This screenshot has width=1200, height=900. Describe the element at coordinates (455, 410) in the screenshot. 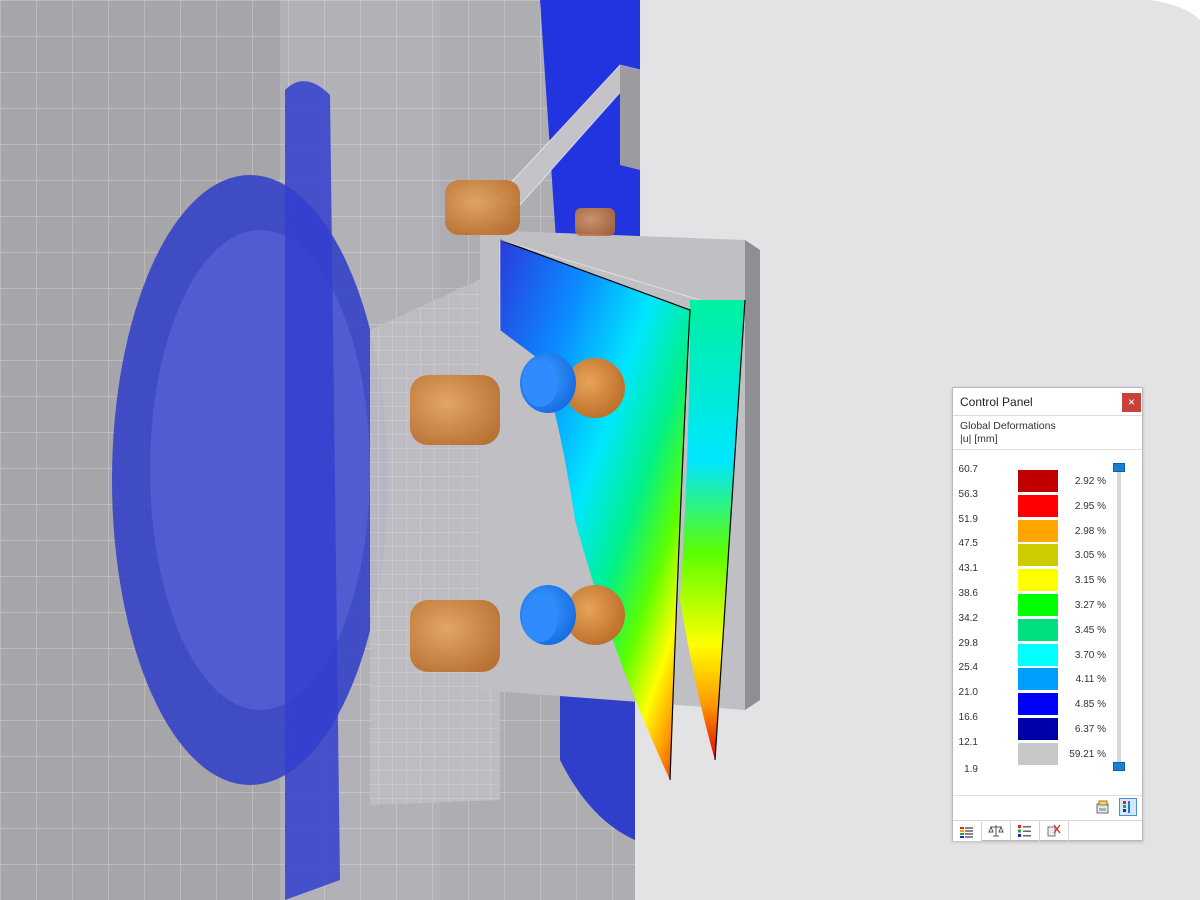

I see `bolt-left-upper` at that location.